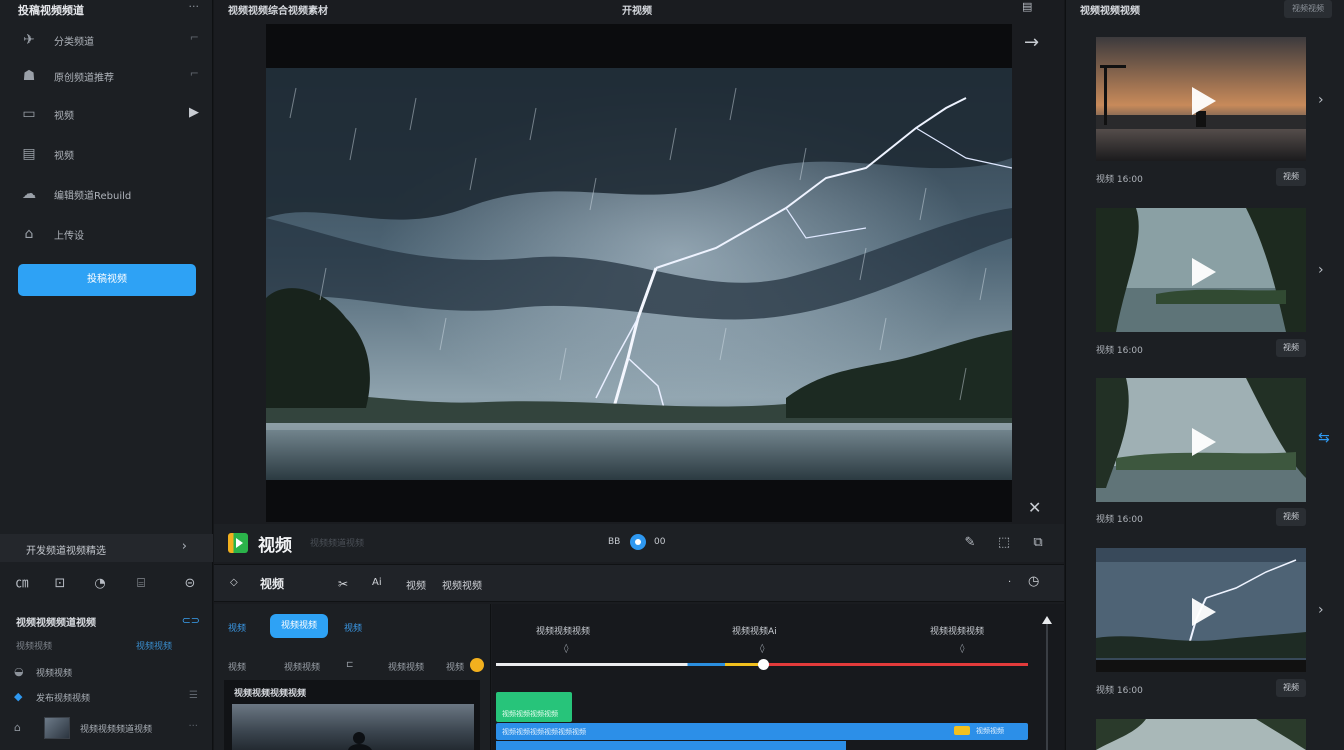  I want to click on sidebar-item-2: ▭ 视频 ▶, so click(106, 114).